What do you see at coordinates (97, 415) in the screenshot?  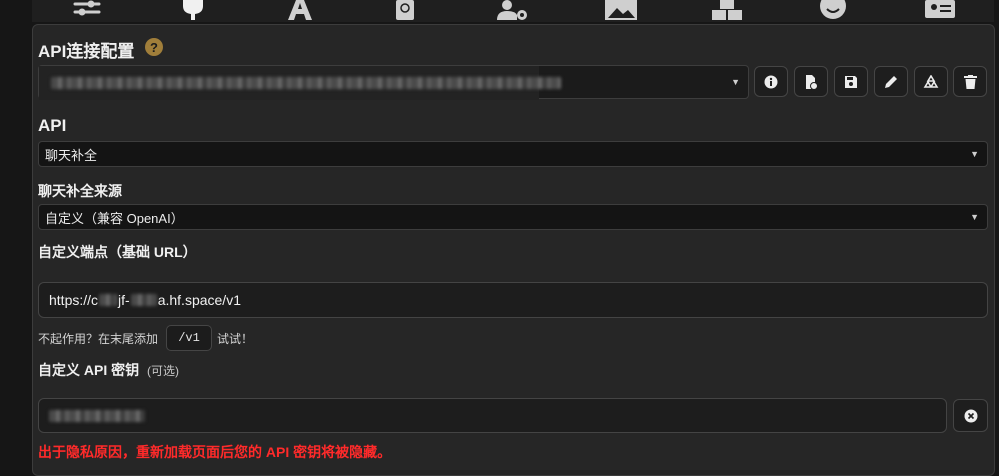 I see `api-key-masked` at bounding box center [97, 415].